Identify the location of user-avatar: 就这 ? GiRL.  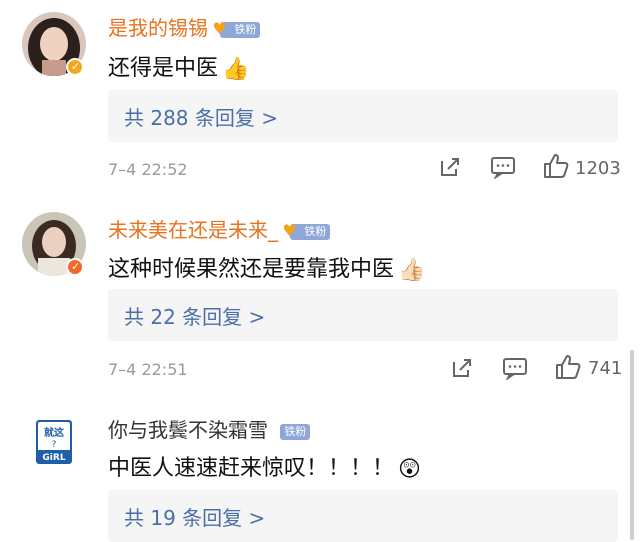
(54, 442).